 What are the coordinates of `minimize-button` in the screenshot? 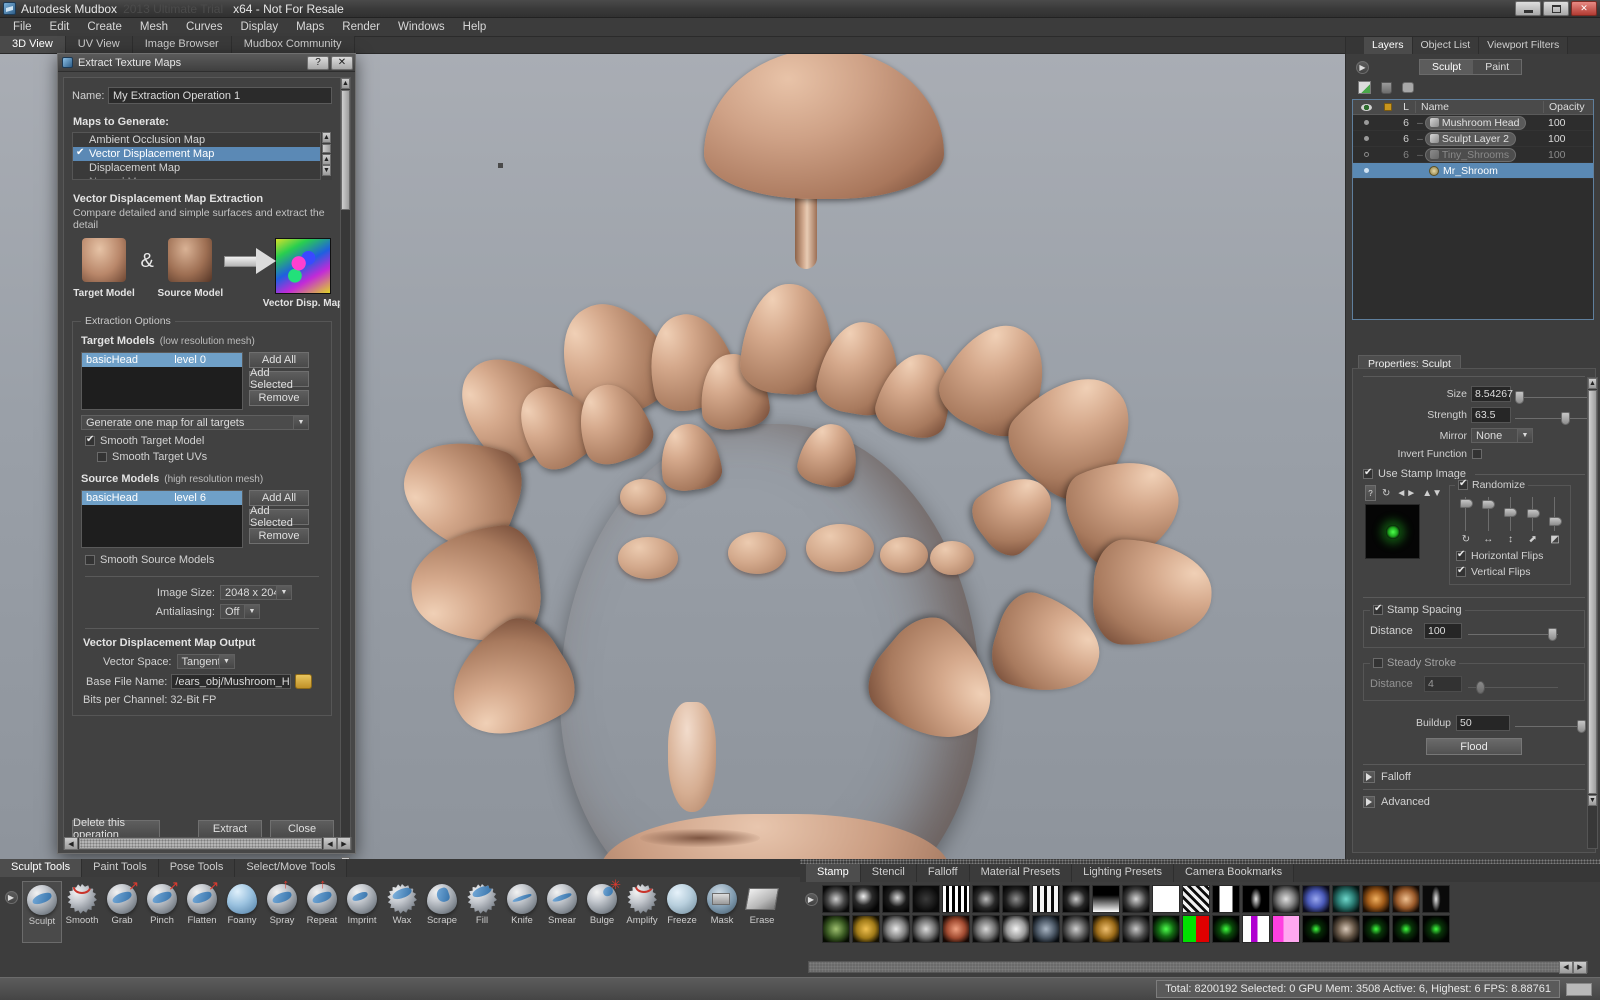 It's located at (1528, 8).